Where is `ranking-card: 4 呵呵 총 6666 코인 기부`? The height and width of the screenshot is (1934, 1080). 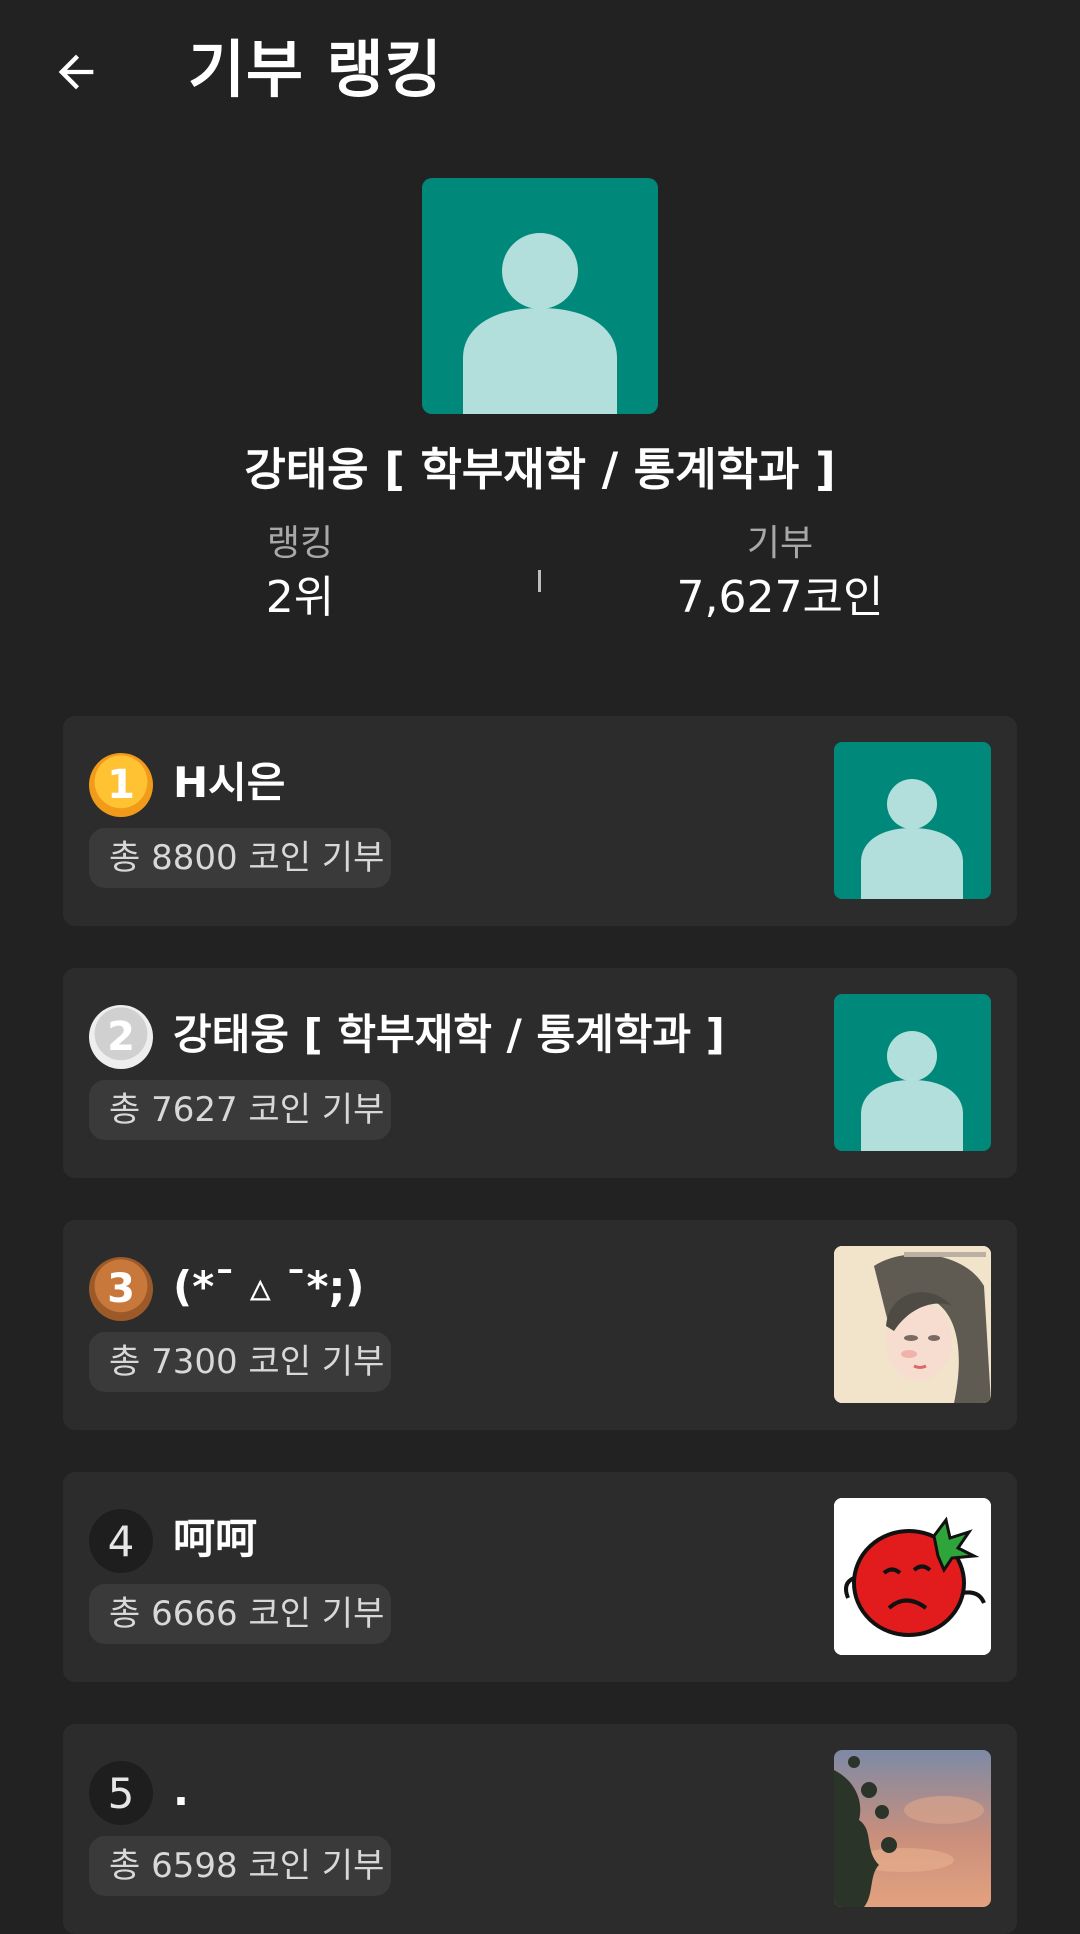 ranking-card: 4 呵呵 총 6666 코인 기부 is located at coordinates (540, 1577).